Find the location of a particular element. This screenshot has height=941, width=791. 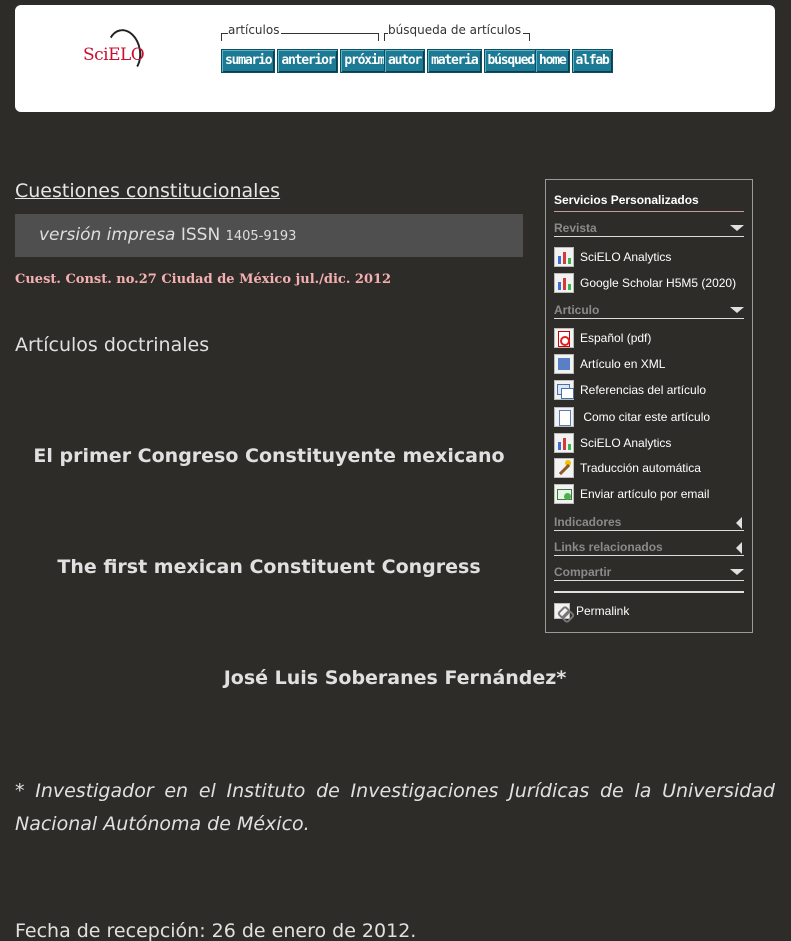

links-heading: Links relacionados is located at coordinates (649, 548).